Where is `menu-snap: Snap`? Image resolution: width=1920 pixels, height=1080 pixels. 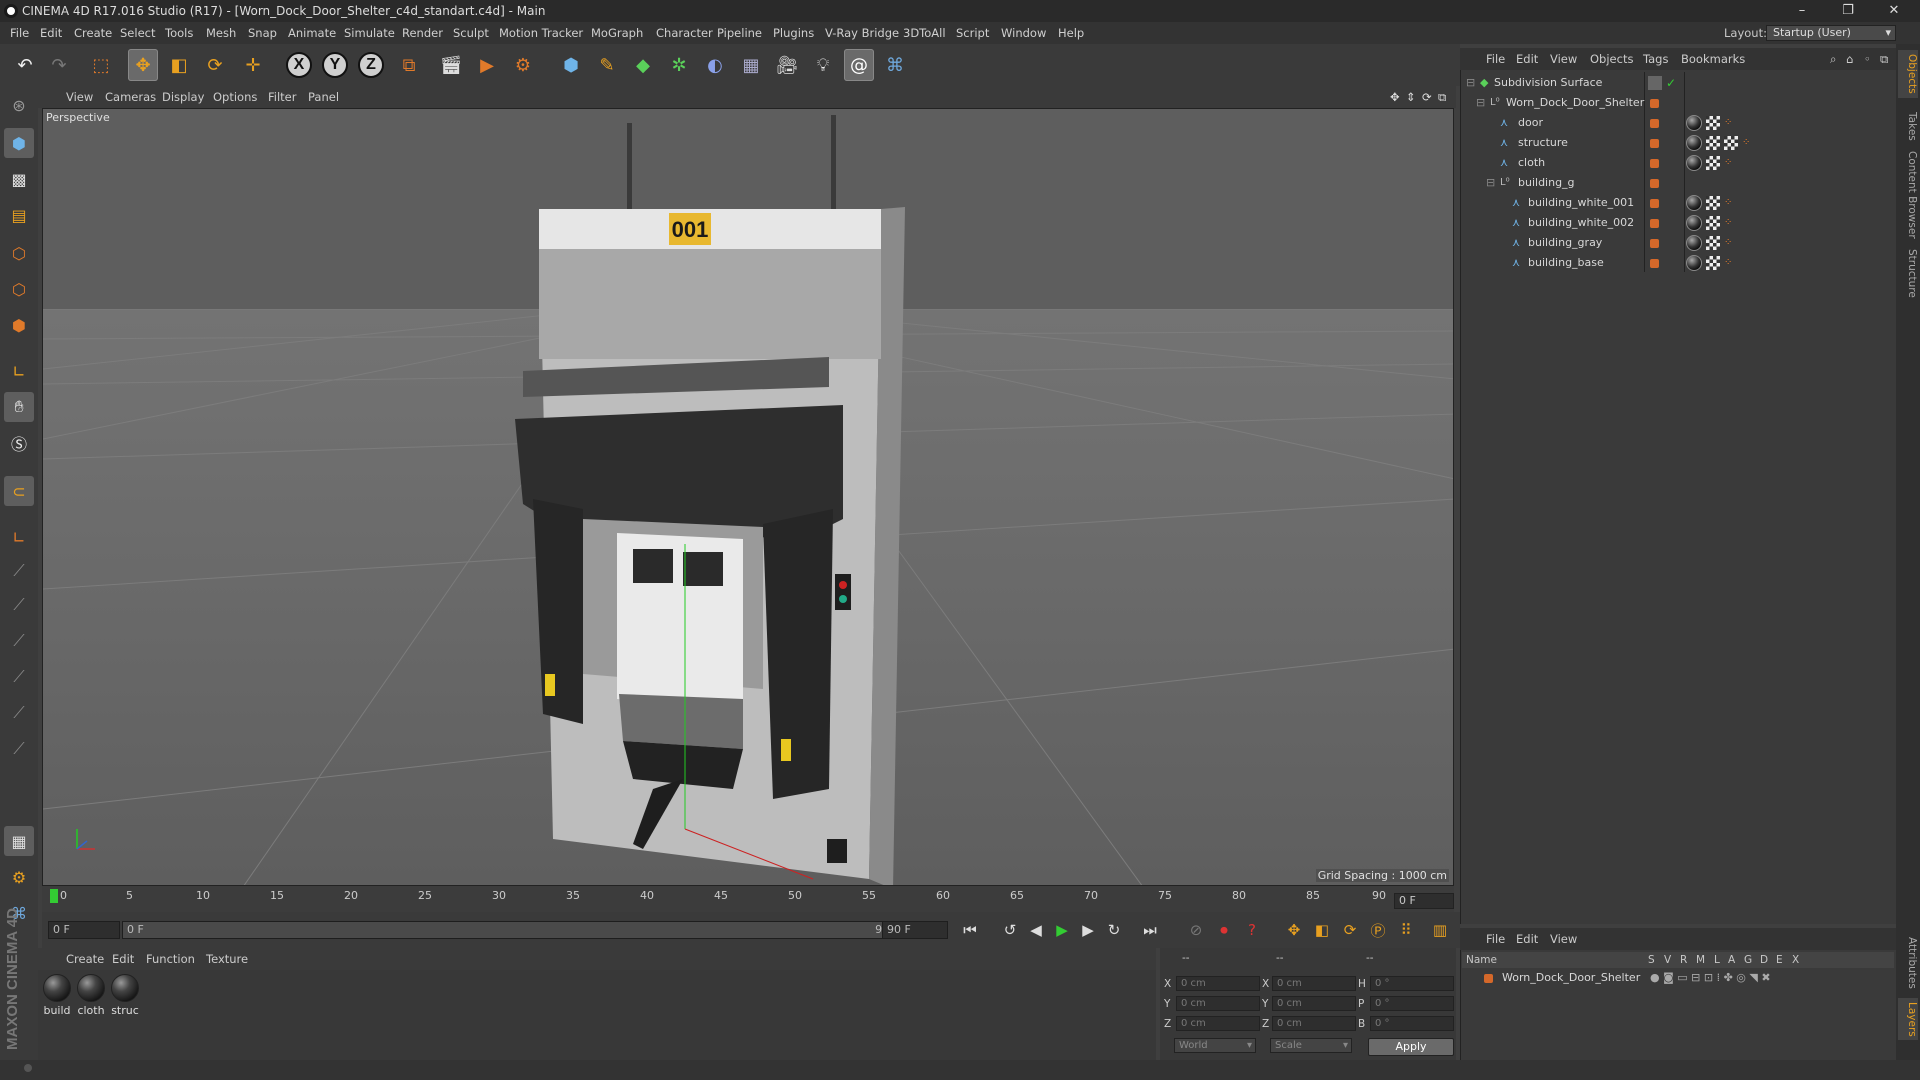
menu-snap: Snap is located at coordinates (262, 33).